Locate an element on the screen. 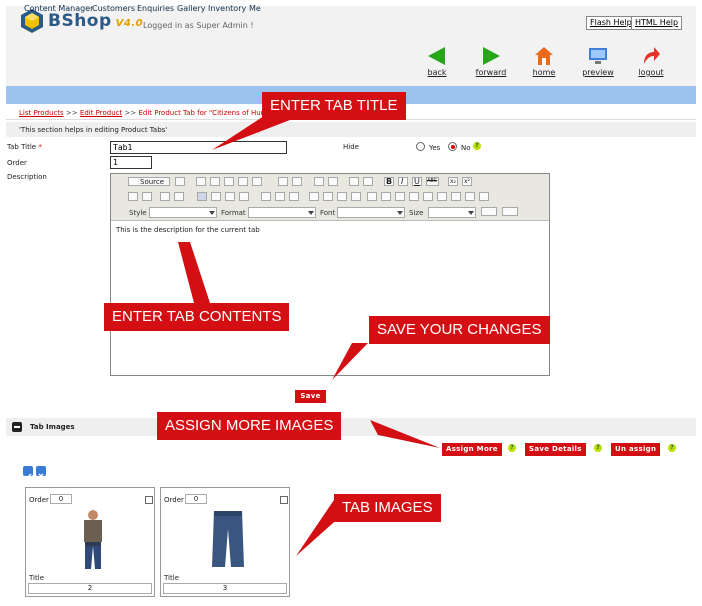 The height and width of the screenshot is (606, 702). arrow-to-content is located at coordinates (194, 272).